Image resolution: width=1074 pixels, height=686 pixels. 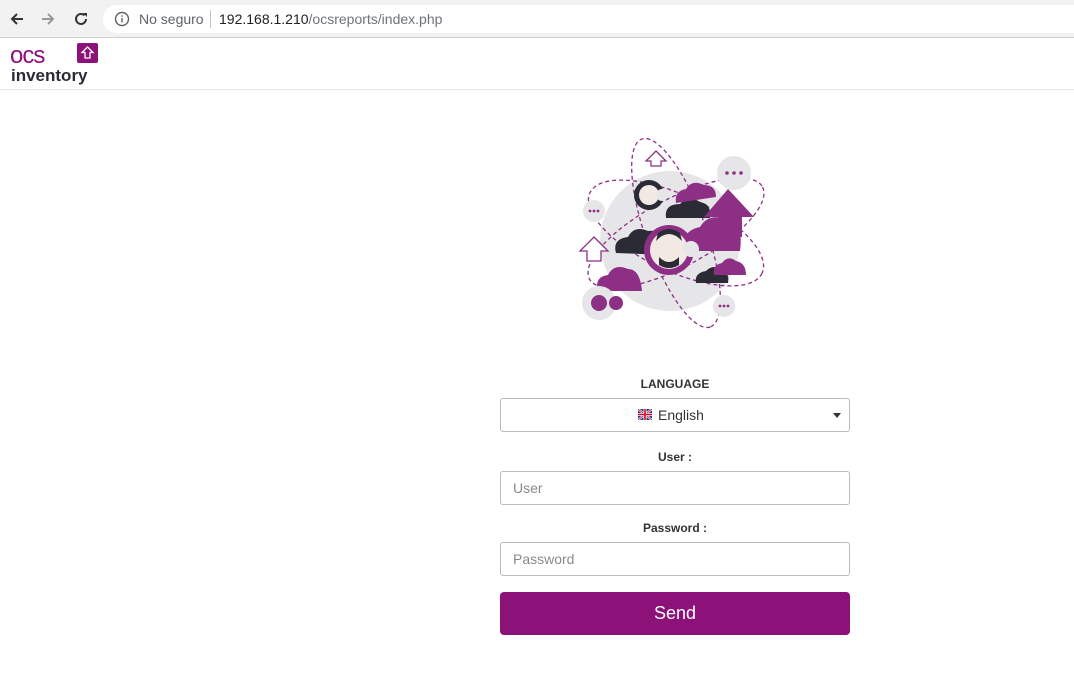 I want to click on language-label: LANGUAGE, so click(x=675, y=384).